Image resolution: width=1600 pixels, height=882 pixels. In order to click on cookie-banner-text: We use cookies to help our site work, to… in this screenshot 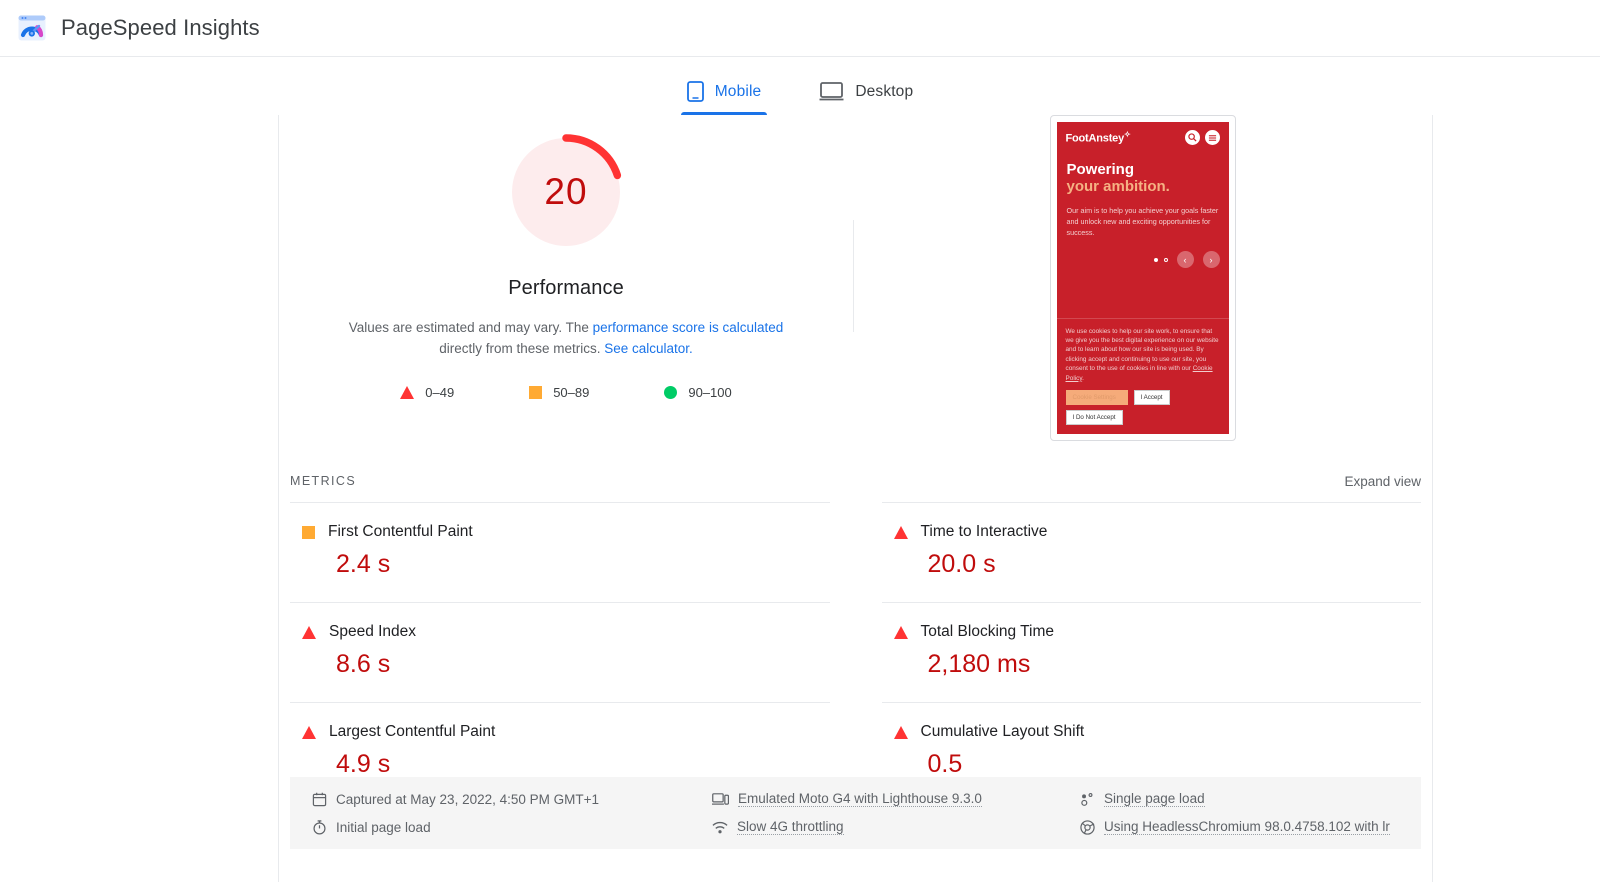, I will do `click(1143, 355)`.